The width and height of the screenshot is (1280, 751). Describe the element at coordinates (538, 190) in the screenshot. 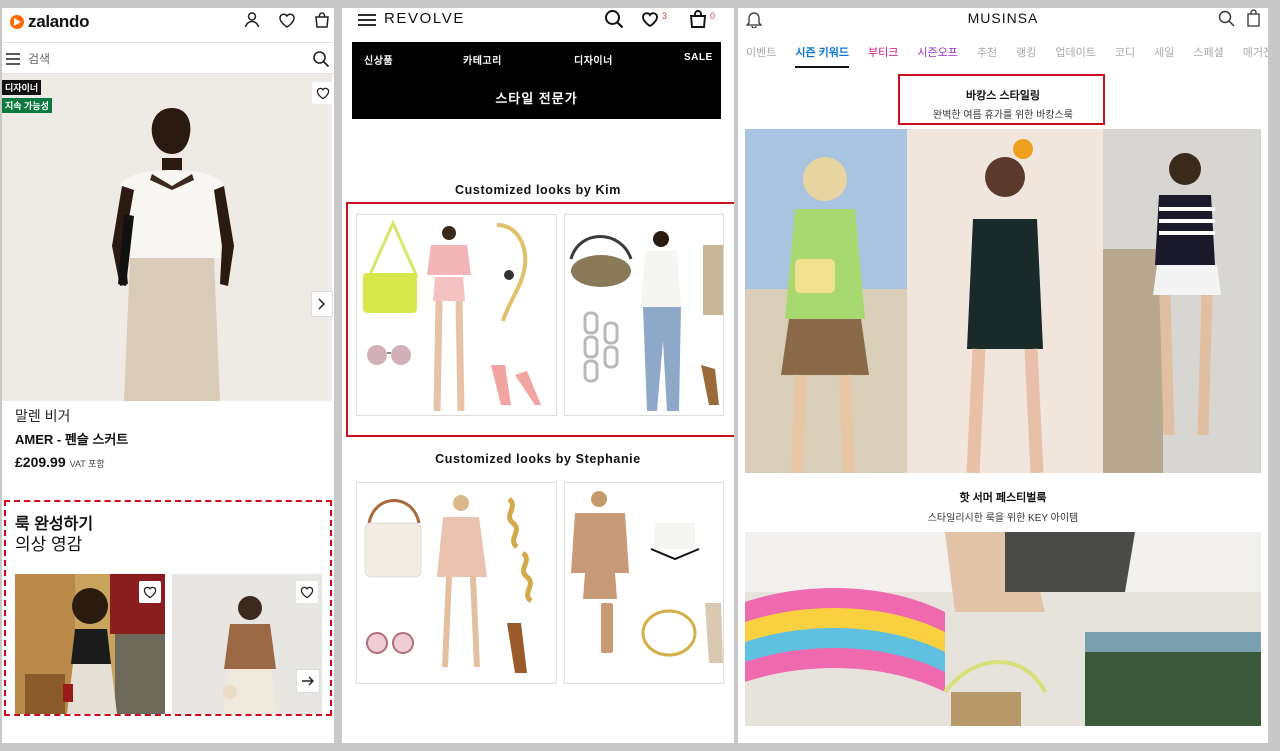

I see `section-title-kim: Customized looks by Kim` at that location.